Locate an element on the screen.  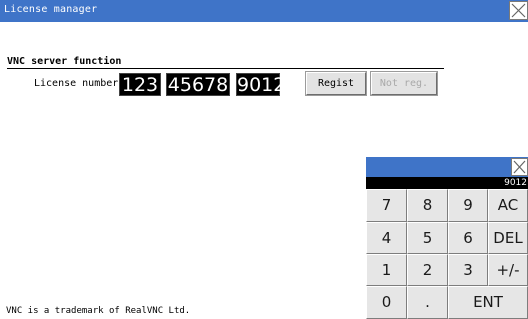
keypad-title-bar is located at coordinates (447, 167).